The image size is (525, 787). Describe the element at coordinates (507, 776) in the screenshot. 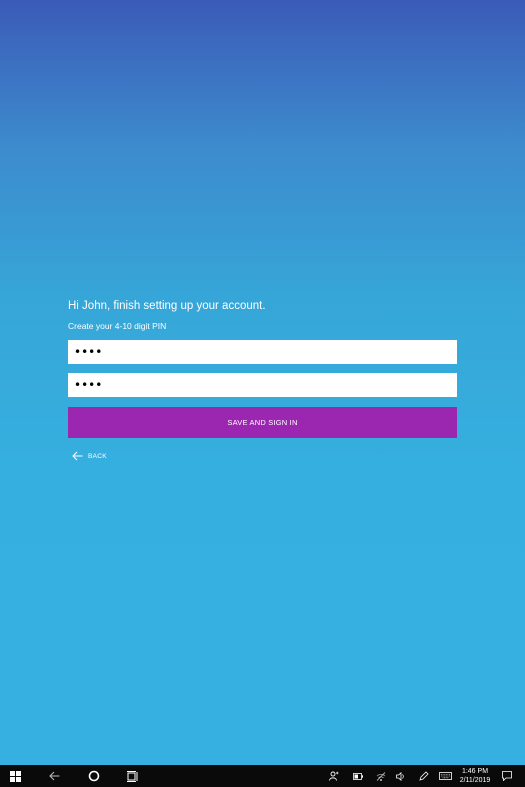

I see `notifications-icon` at that location.